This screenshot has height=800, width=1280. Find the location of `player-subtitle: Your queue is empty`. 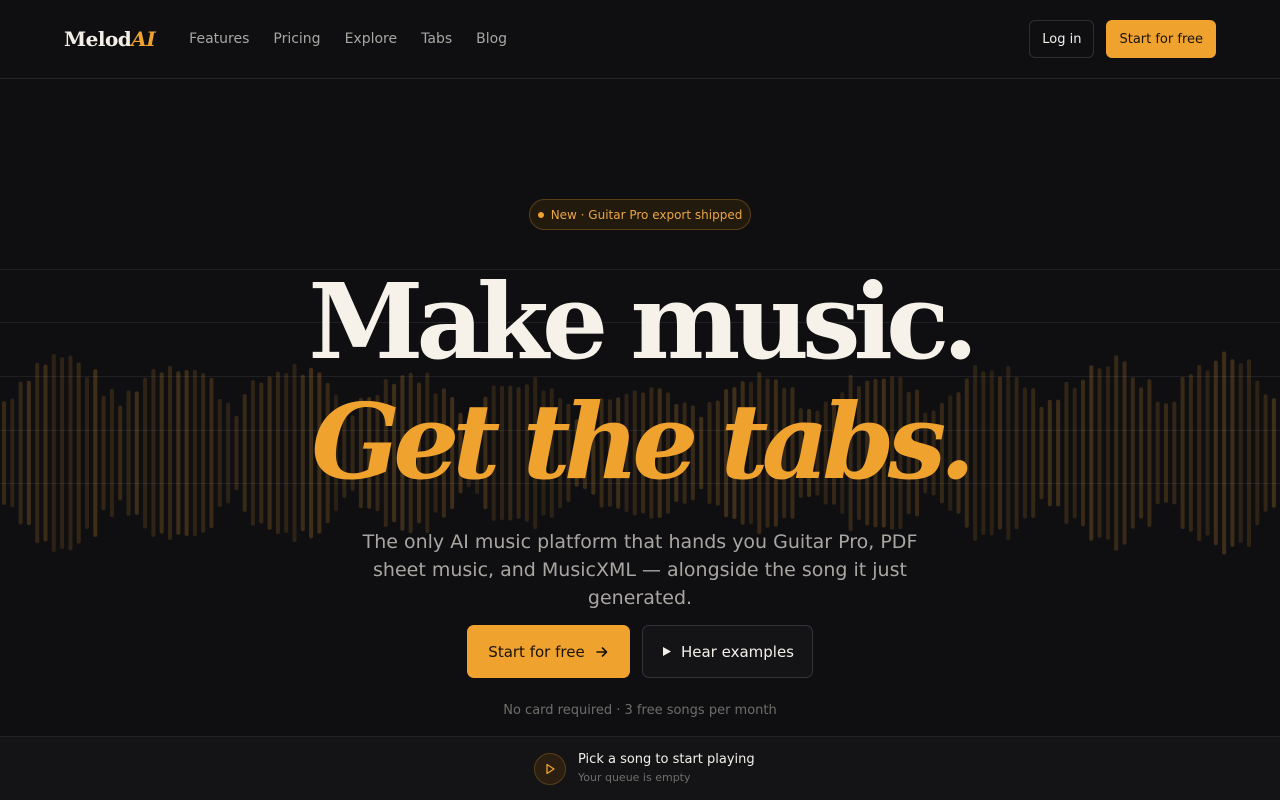

player-subtitle: Your queue is empty is located at coordinates (634, 777).